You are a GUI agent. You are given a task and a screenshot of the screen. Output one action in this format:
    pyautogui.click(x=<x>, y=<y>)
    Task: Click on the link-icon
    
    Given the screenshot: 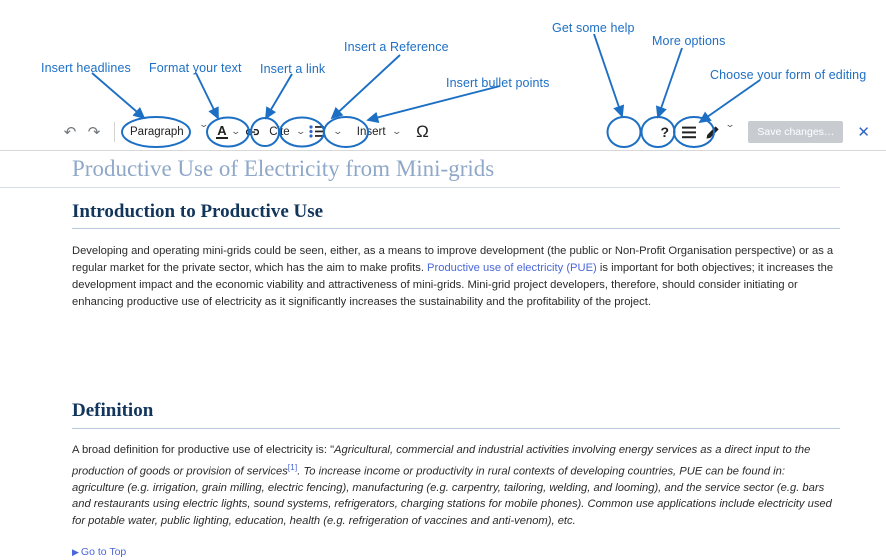 What is the action you would take?
    pyautogui.click(x=252, y=132)
    